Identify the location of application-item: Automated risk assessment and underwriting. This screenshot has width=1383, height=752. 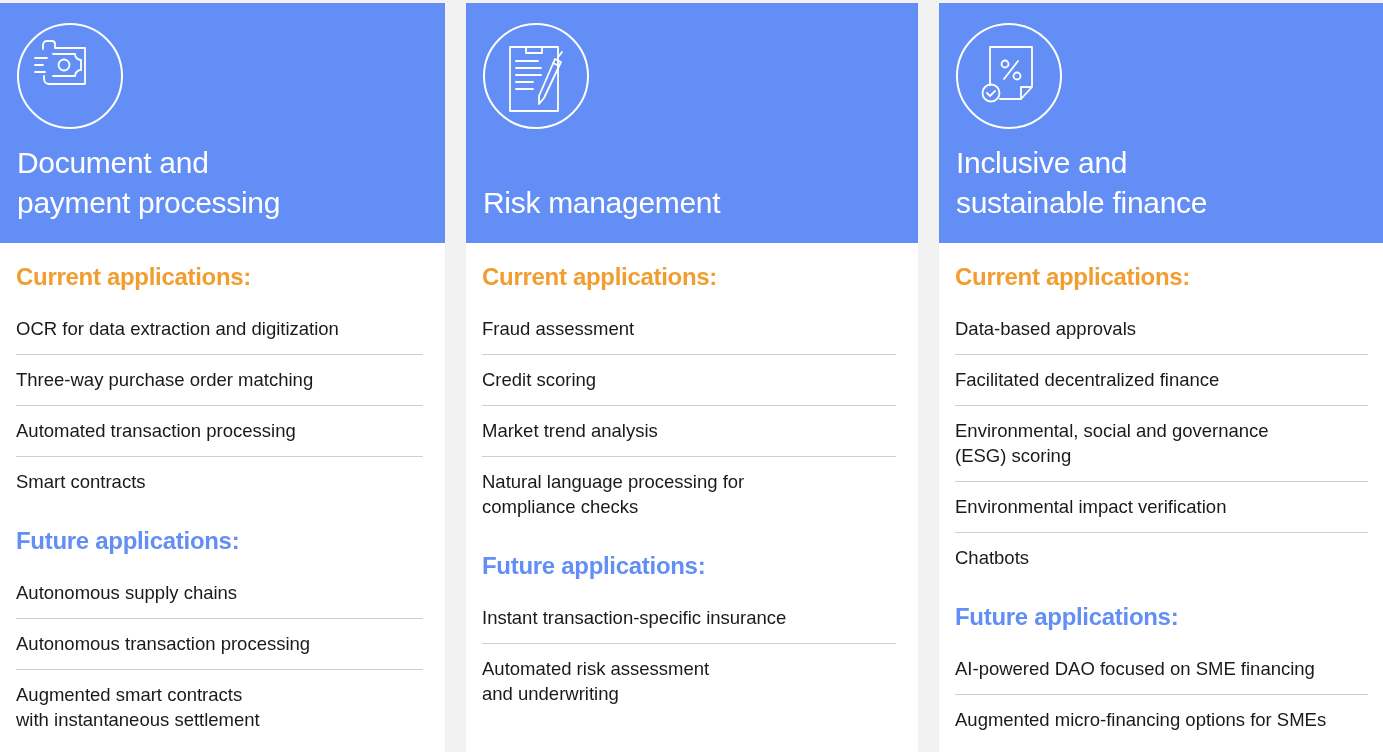
(596, 681).